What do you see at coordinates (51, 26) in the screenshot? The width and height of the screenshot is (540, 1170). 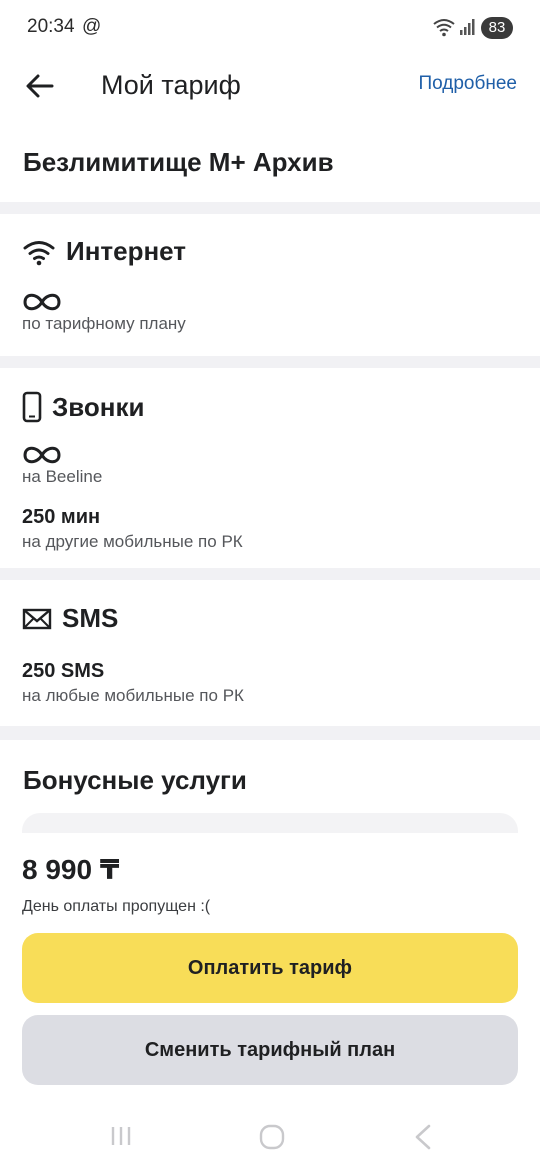 I see `status-time: 20:34` at bounding box center [51, 26].